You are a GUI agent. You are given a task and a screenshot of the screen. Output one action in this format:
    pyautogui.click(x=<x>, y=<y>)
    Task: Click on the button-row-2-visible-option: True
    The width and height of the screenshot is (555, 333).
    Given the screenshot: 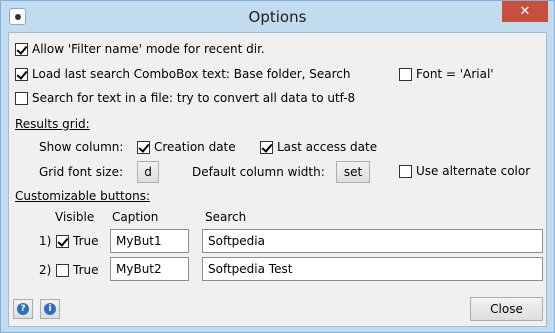 What is the action you would take?
    pyautogui.click(x=77, y=270)
    